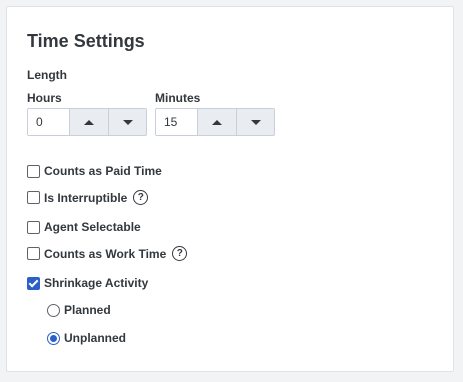 Image resolution: width=463 pixels, height=382 pixels. What do you see at coordinates (95, 338) in the screenshot?
I see `unplanned-label: Unplanned` at bounding box center [95, 338].